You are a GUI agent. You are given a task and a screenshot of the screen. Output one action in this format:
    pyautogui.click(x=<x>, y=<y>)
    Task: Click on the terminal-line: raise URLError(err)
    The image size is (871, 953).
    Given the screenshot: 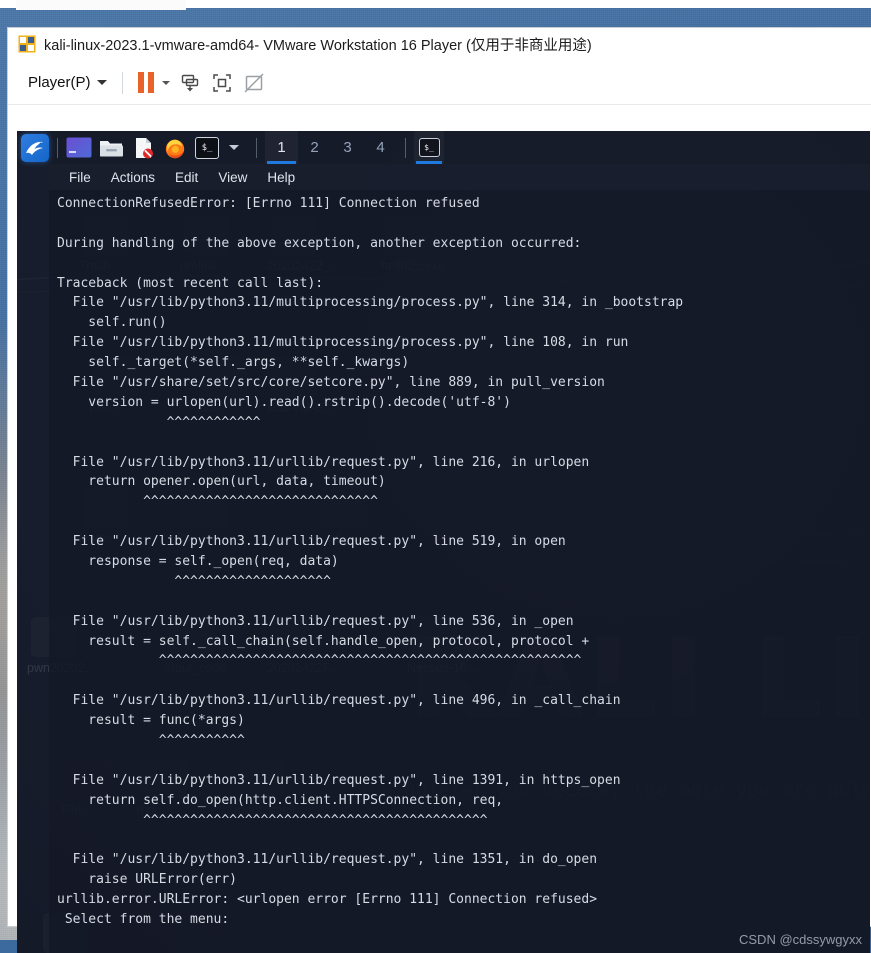 What is the action you would take?
    pyautogui.click(x=147, y=880)
    